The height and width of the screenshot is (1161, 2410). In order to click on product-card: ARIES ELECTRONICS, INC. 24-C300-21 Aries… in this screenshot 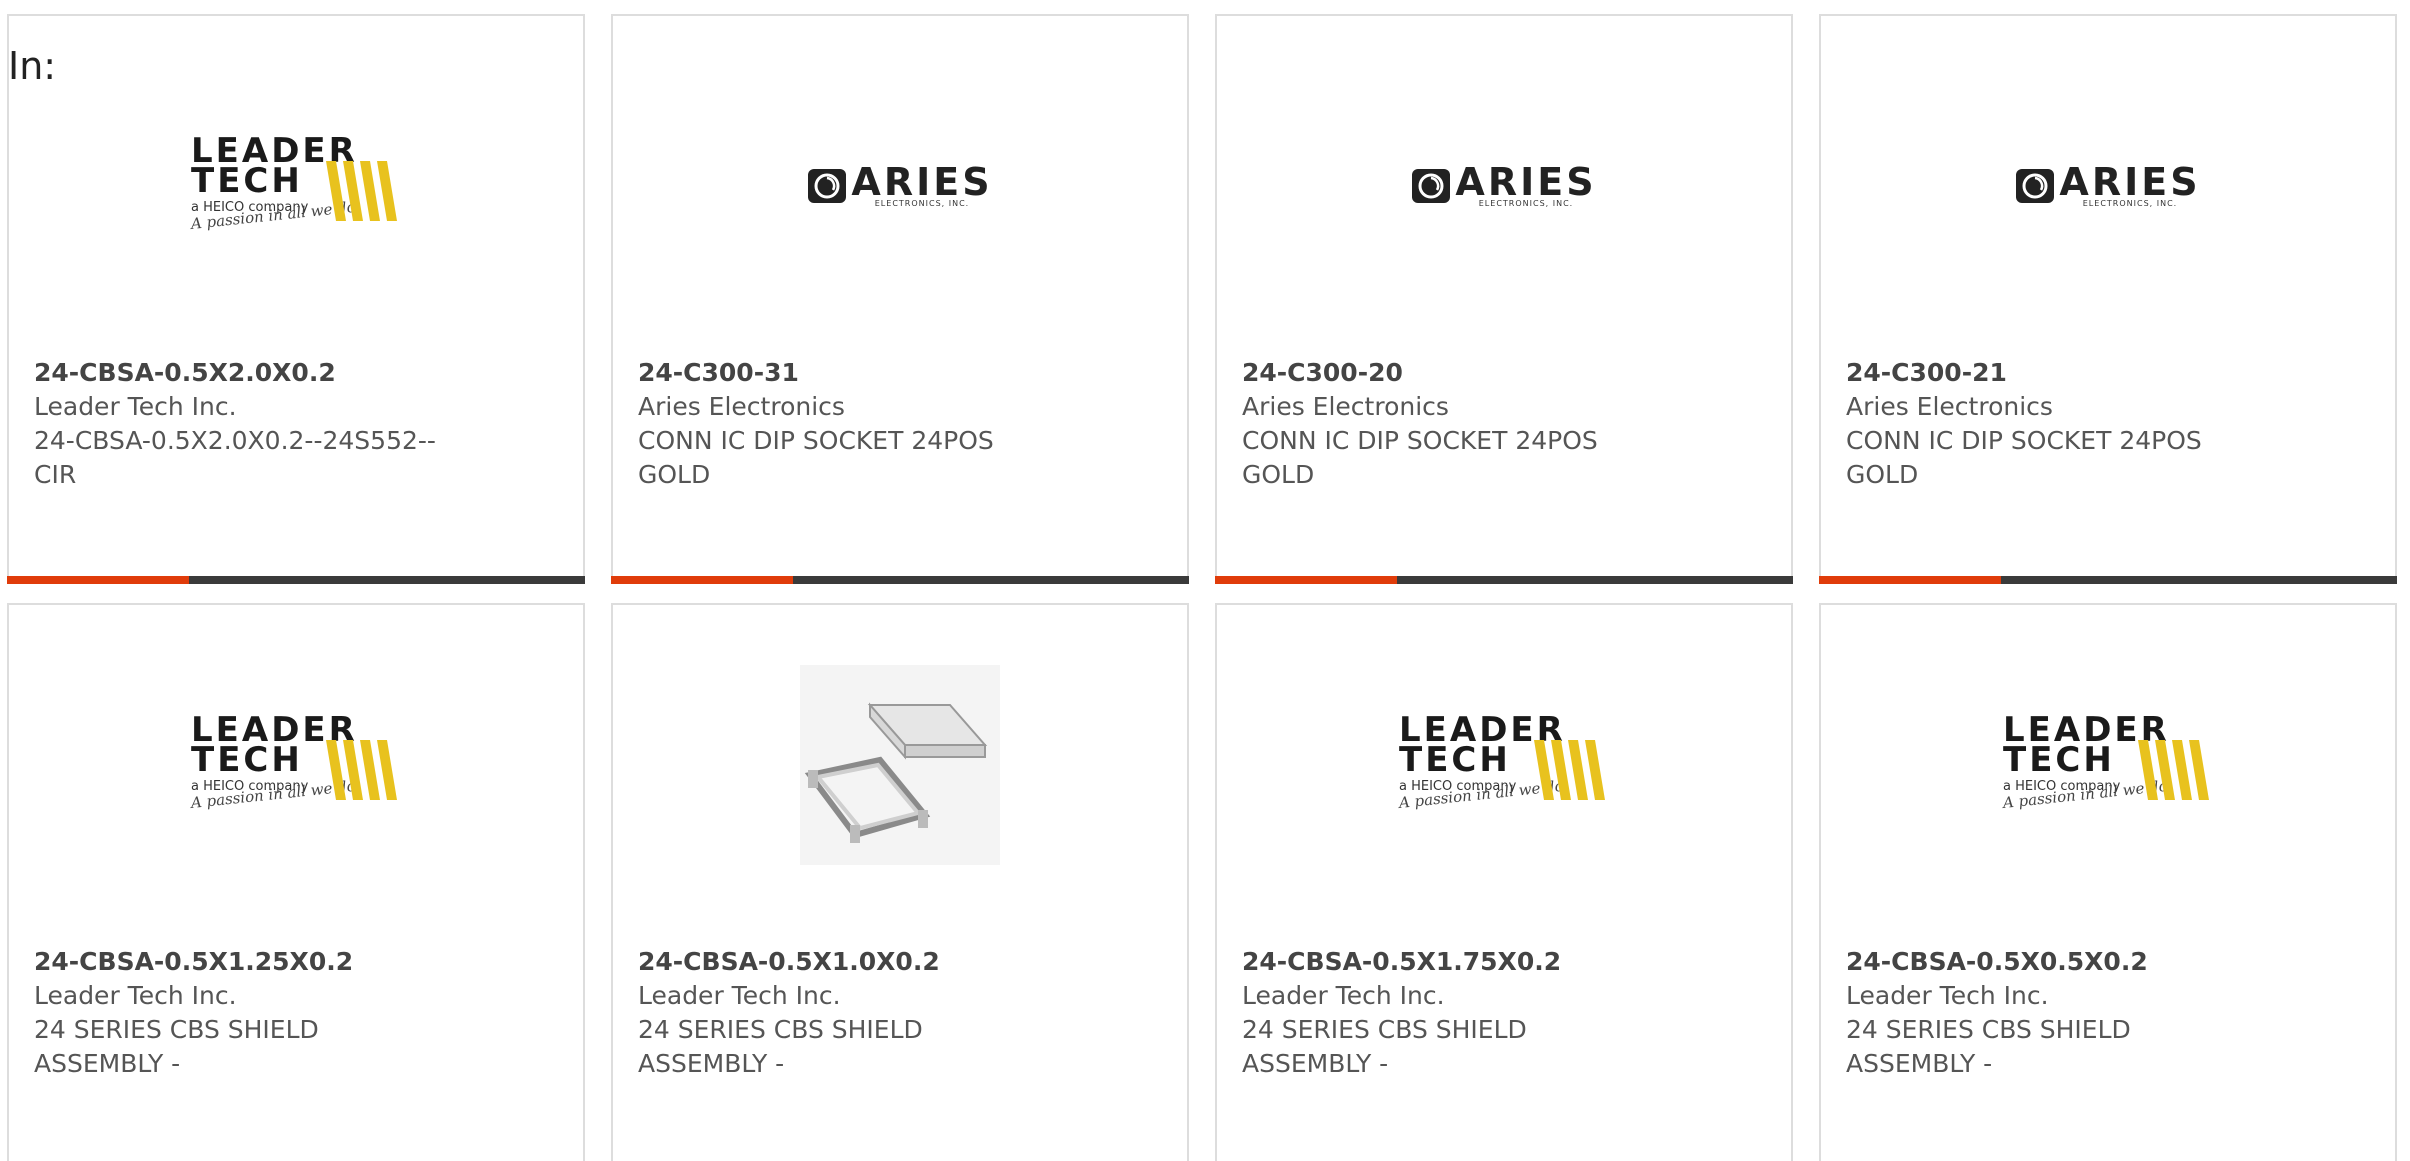, I will do `click(2108, 299)`.